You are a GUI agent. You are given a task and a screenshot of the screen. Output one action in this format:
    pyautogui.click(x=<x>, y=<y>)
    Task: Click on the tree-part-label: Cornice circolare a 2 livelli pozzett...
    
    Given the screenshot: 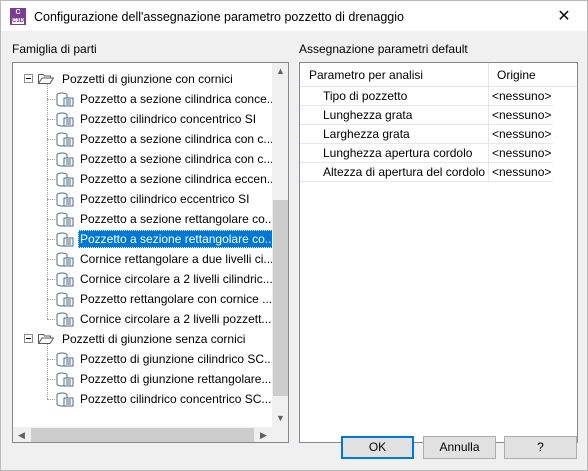 What is the action you would take?
    pyautogui.click(x=175, y=319)
    